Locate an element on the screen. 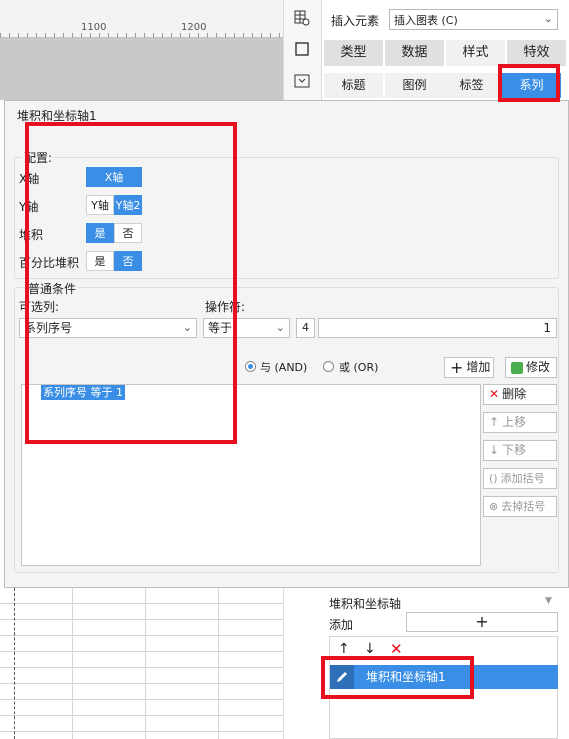  move-down-icon: ↓ is located at coordinates (370, 649).